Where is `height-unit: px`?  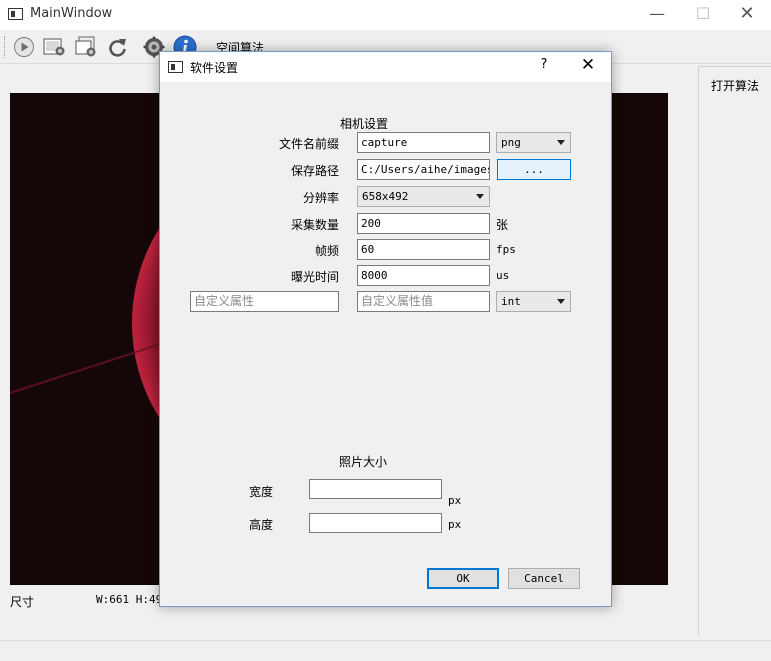
height-unit: px is located at coordinates (455, 524).